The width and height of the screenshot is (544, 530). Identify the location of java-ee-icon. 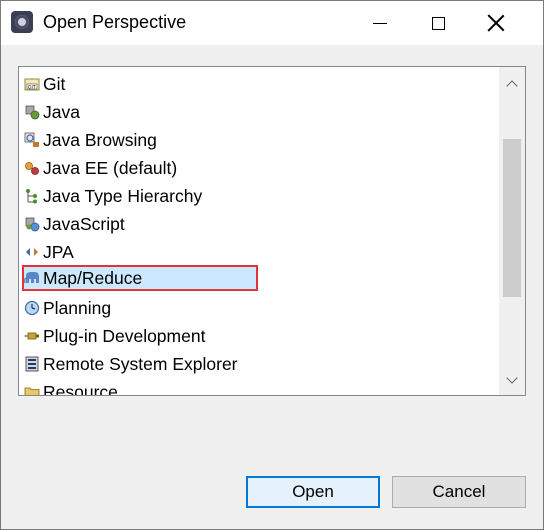
(32, 168).